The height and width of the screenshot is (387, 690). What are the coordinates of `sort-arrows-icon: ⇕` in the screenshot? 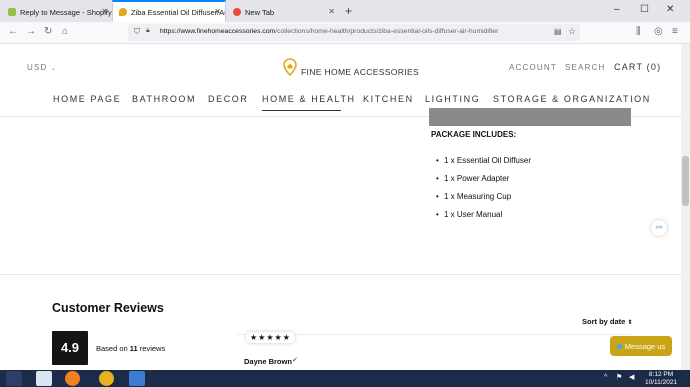 It's located at (630, 323).